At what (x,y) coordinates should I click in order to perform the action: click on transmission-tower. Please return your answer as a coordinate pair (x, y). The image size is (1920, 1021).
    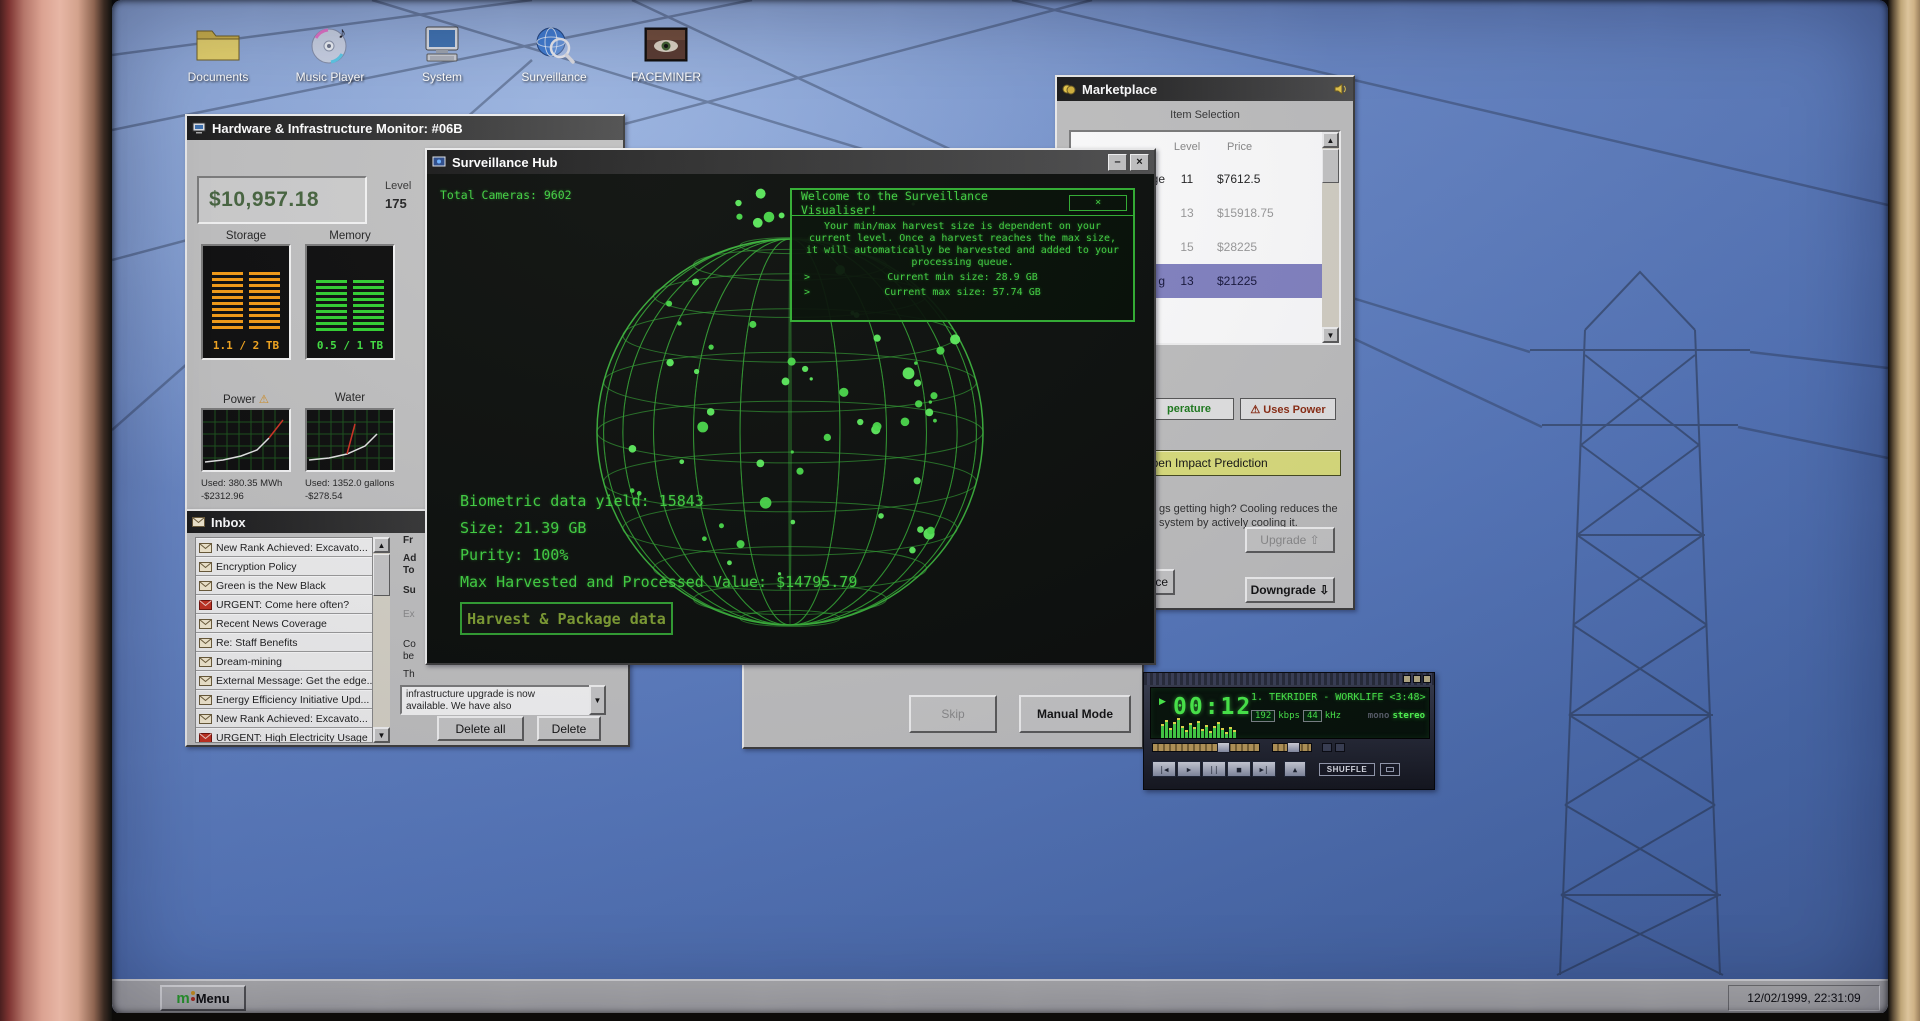
    Looking at the image, I should click on (1640, 623).